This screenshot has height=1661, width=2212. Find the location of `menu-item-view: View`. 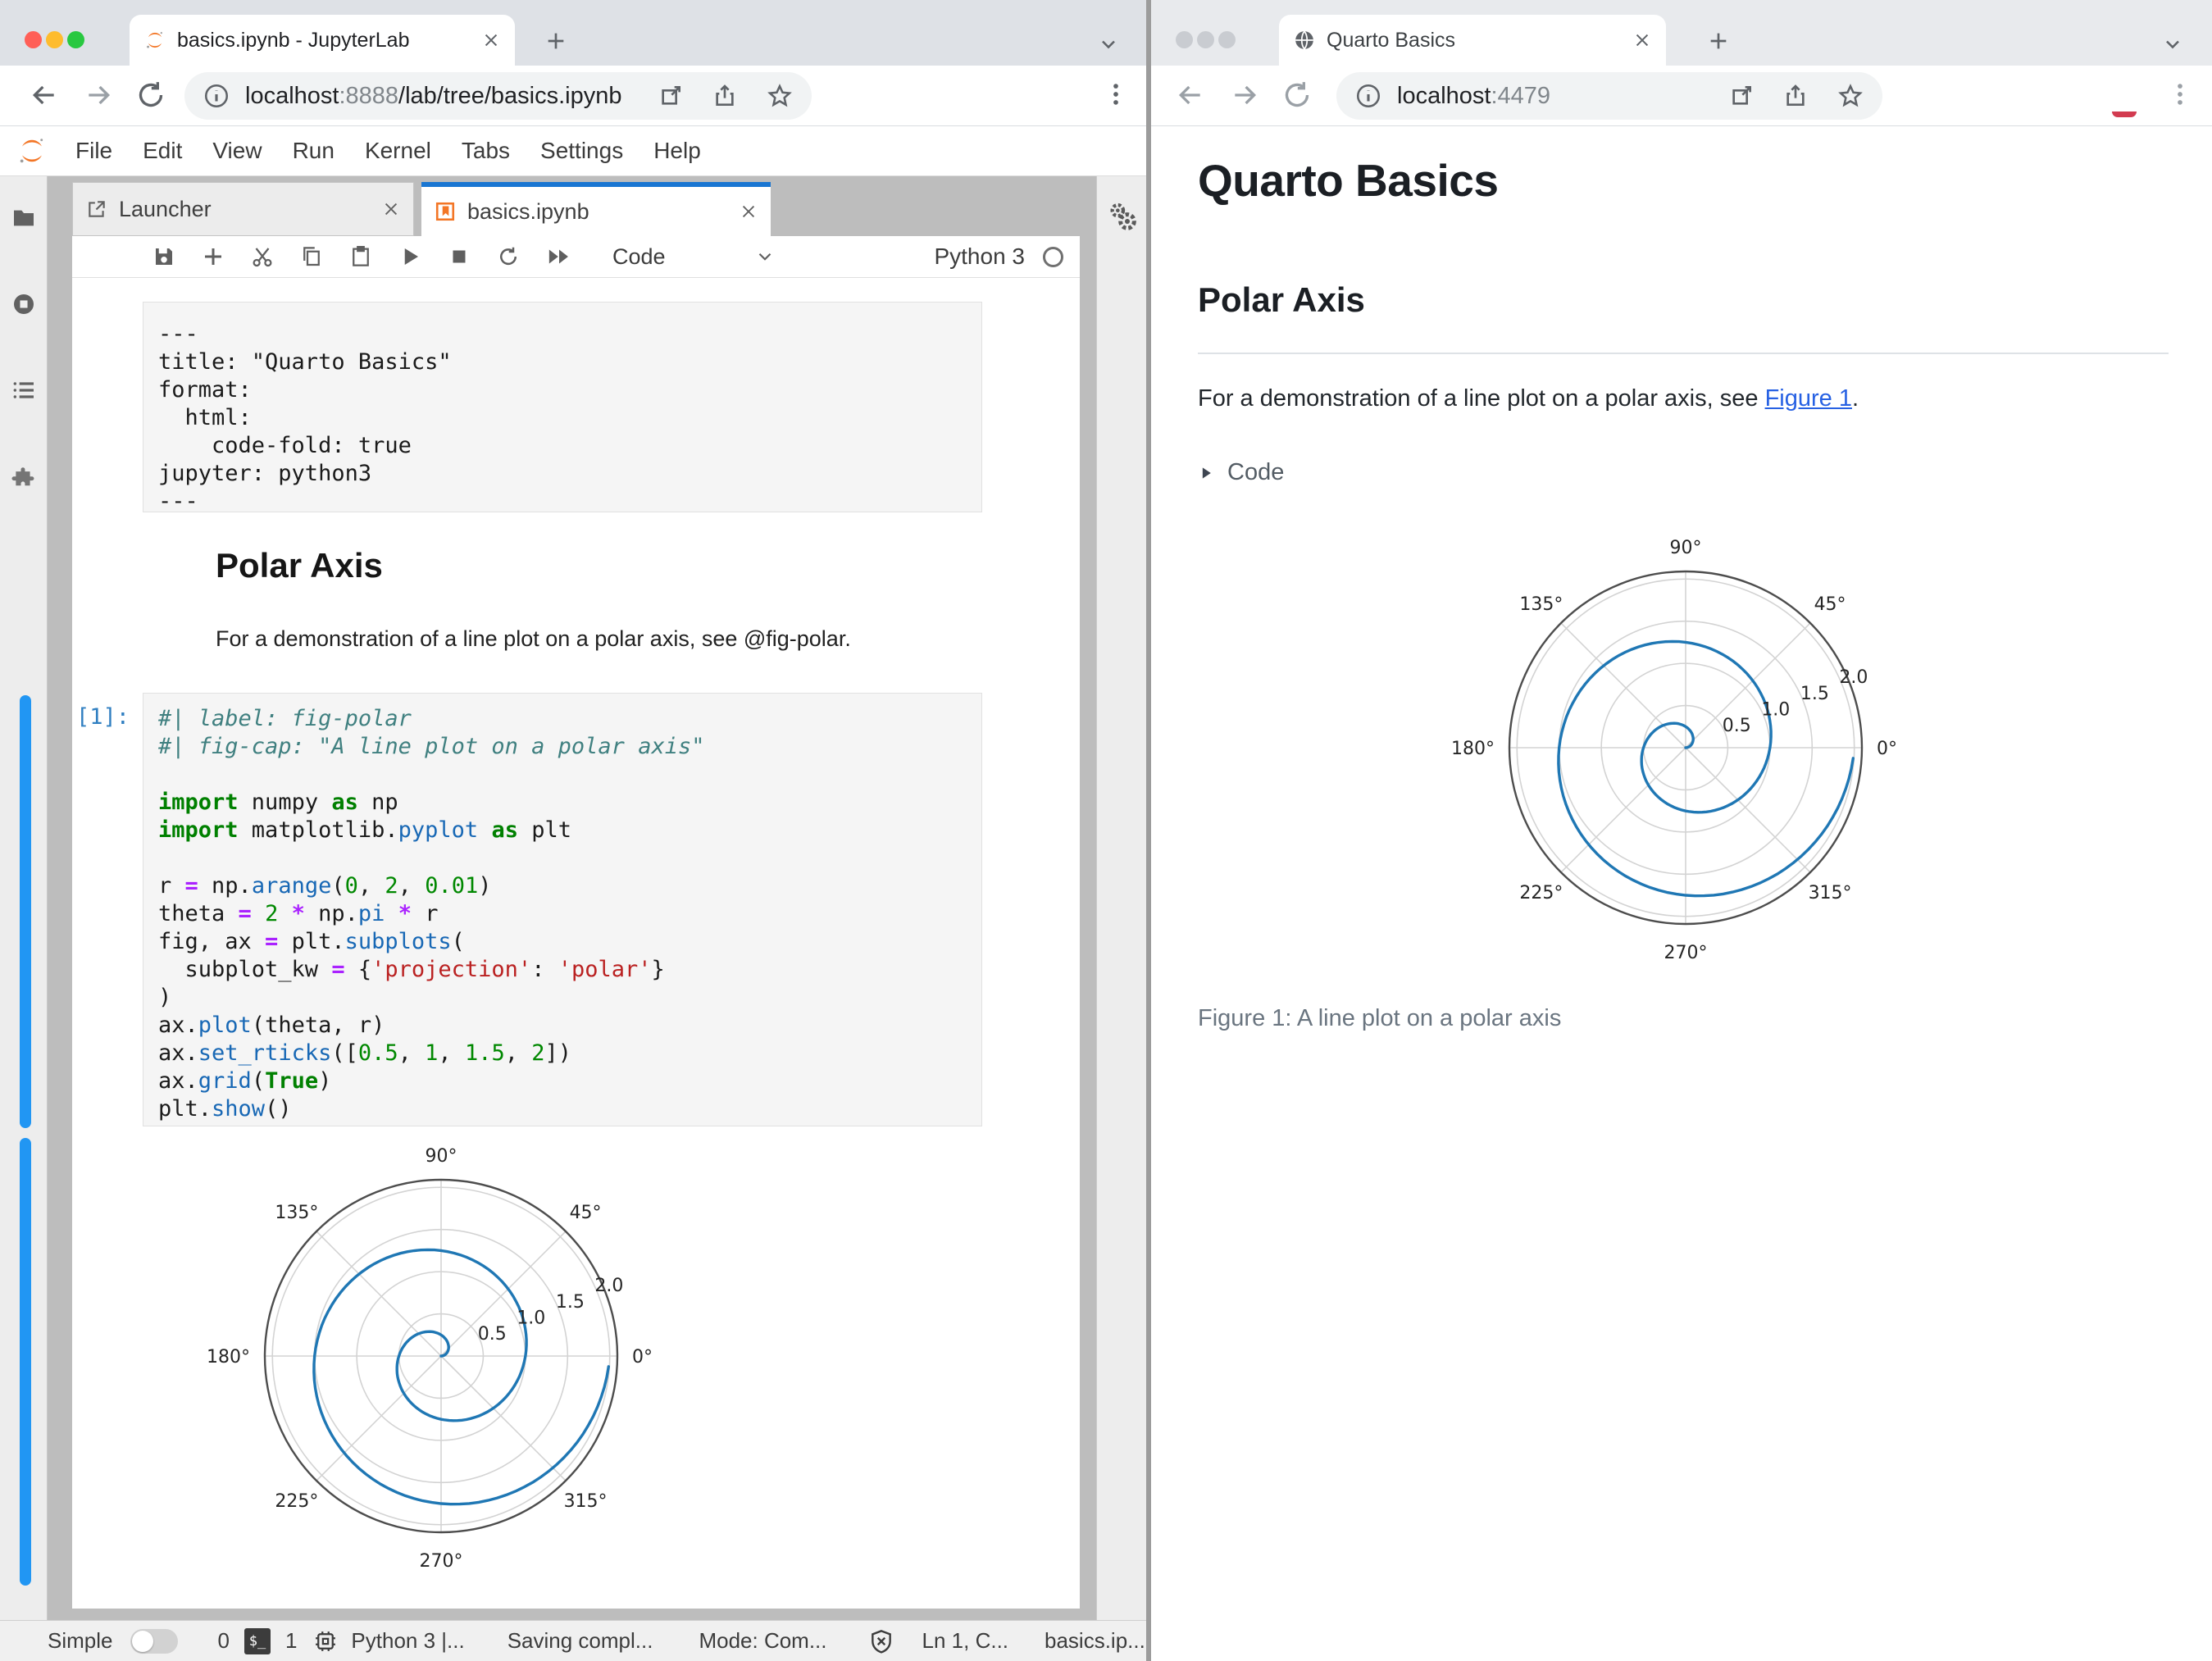

menu-item-view: View is located at coordinates (237, 151).